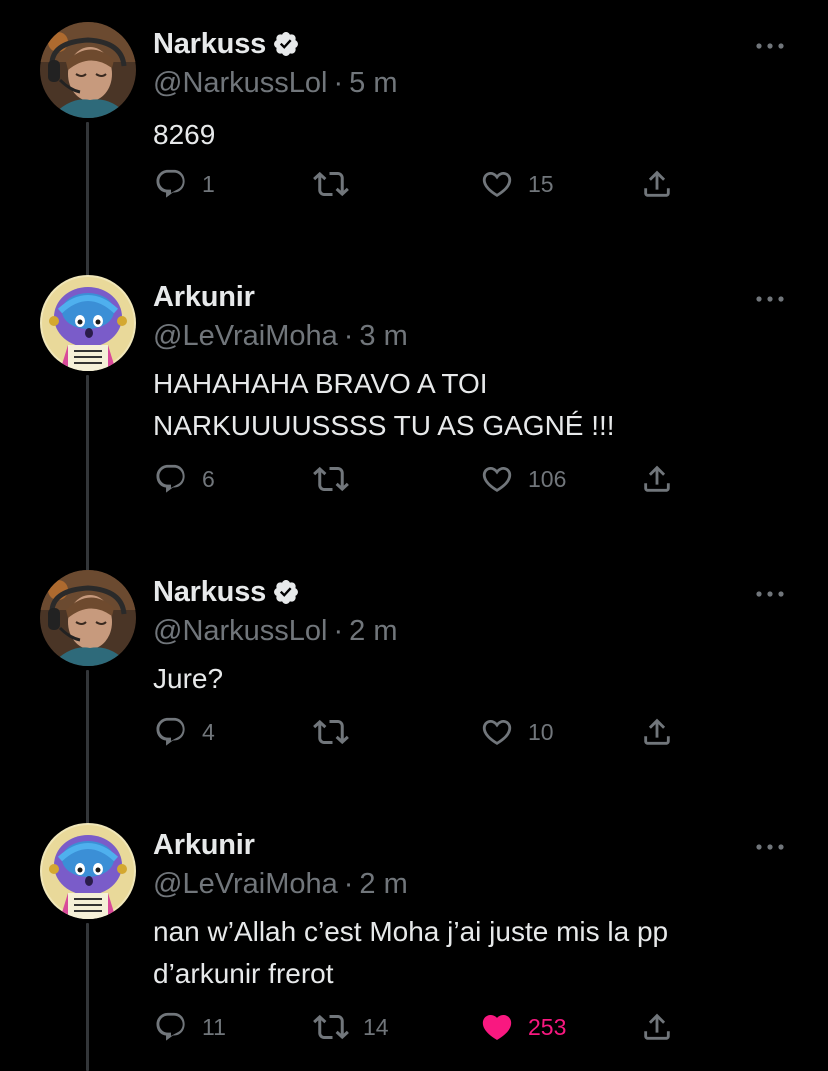  Describe the element at coordinates (450, 479) in the screenshot. I see `action-bar: 6 106` at that location.